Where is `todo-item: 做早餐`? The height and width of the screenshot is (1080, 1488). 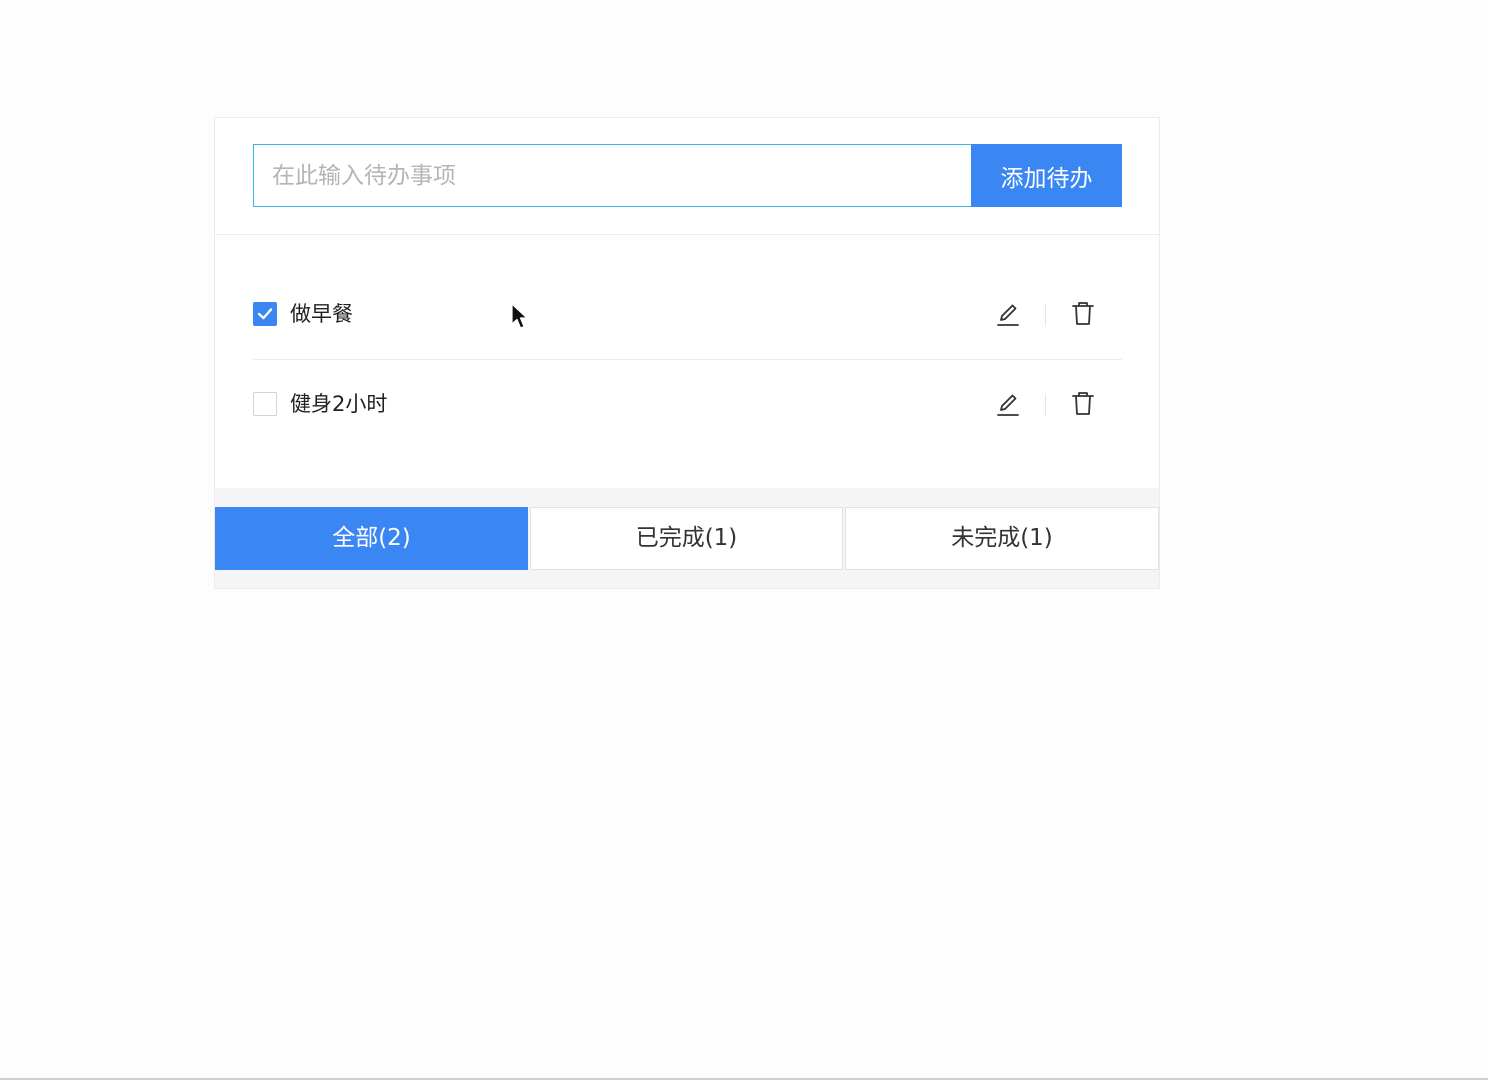 todo-item: 做早餐 is located at coordinates (687, 315).